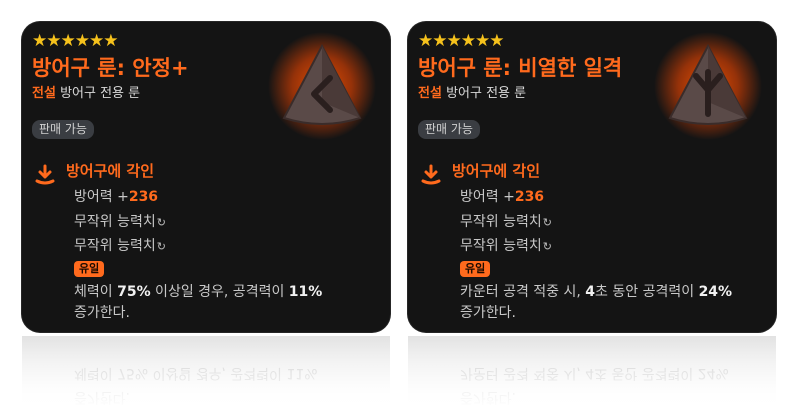 Image resolution: width=800 pixels, height=409 pixels. Describe the element at coordinates (219, 292) in the screenshot. I see `desc-text: 이상일 경우, 공격력이` at that location.